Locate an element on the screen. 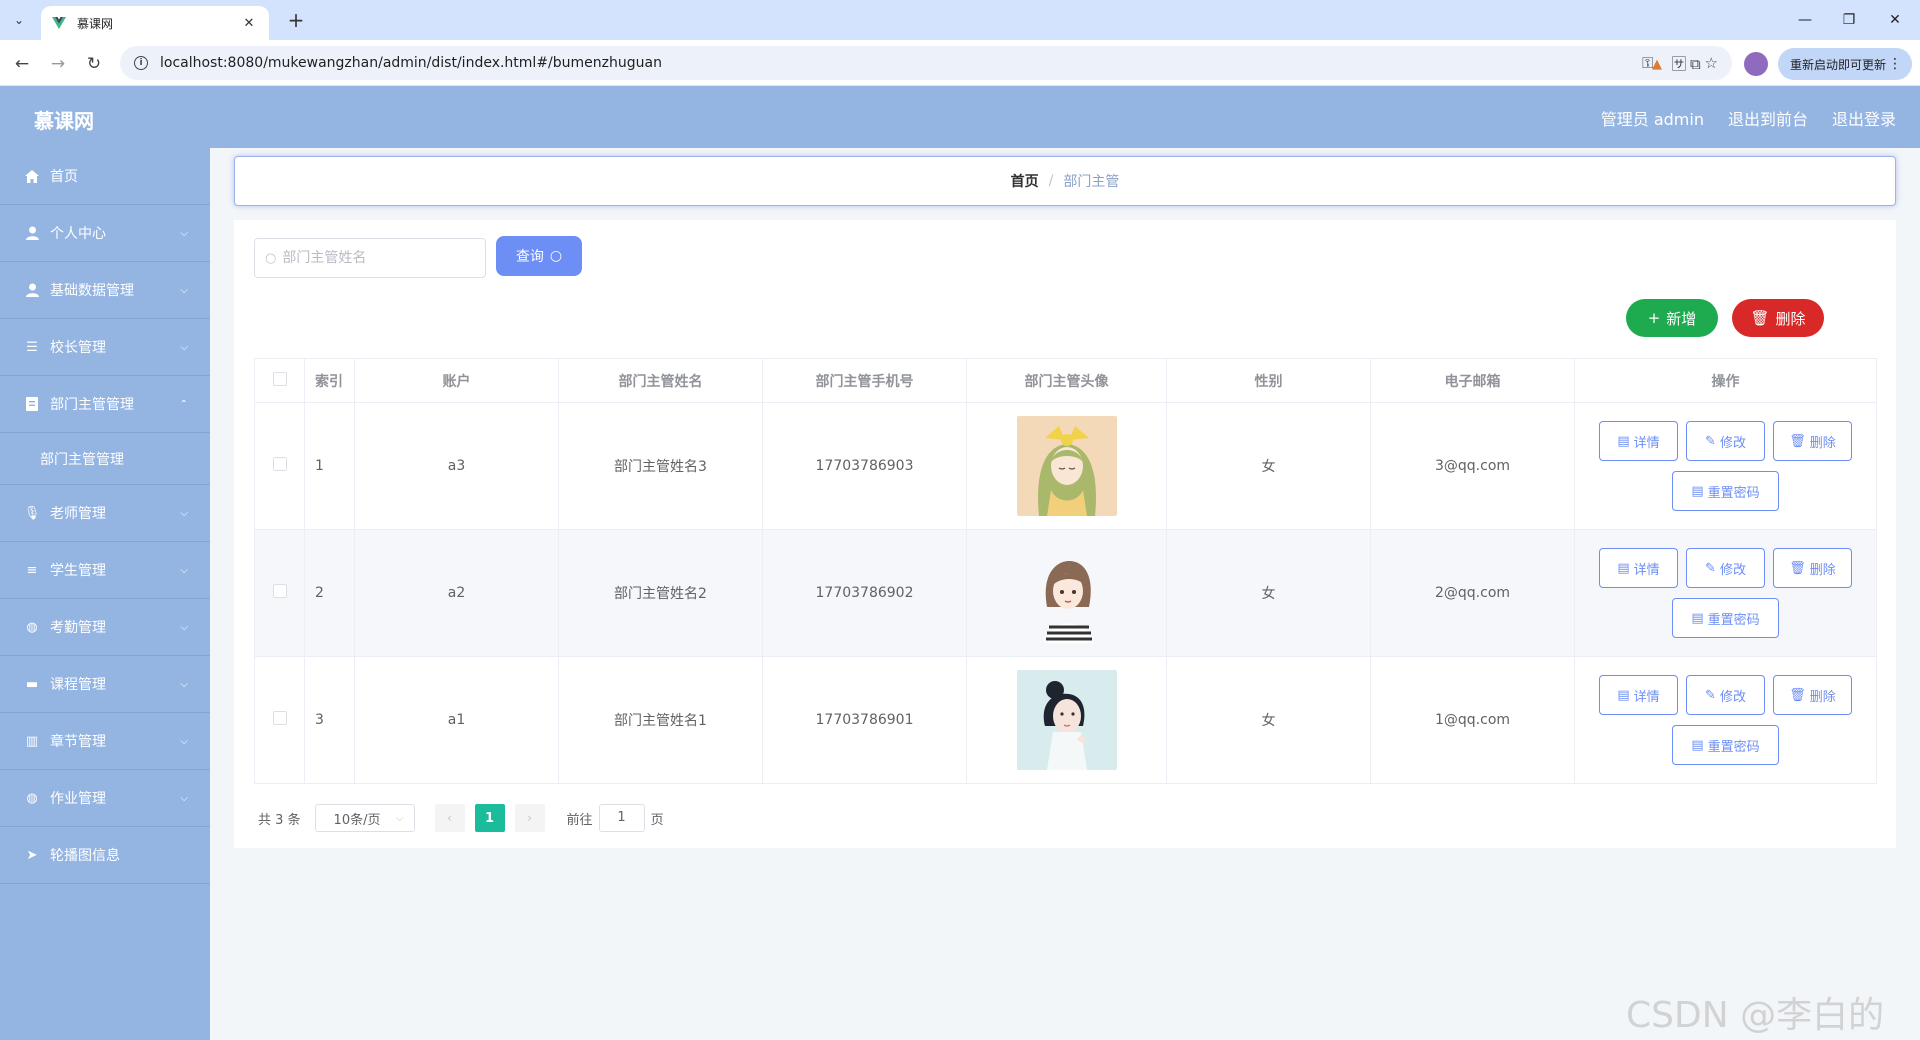  restore-icon: ❐ is located at coordinates (1849, 20).